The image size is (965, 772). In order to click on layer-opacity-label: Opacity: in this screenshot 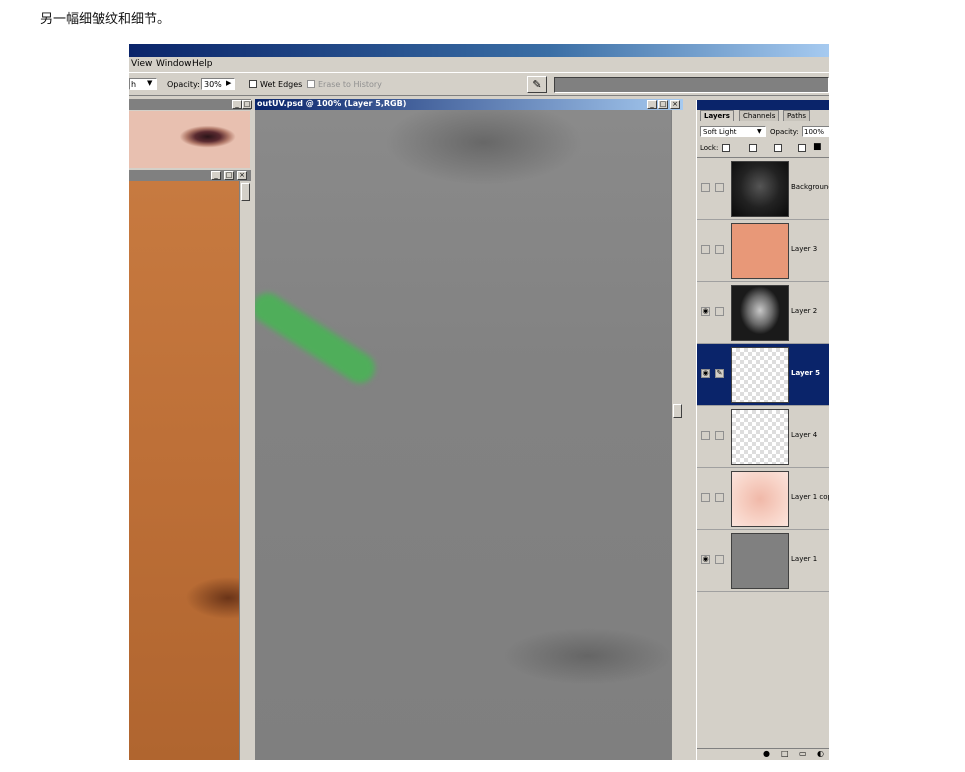, I will do `click(784, 132)`.